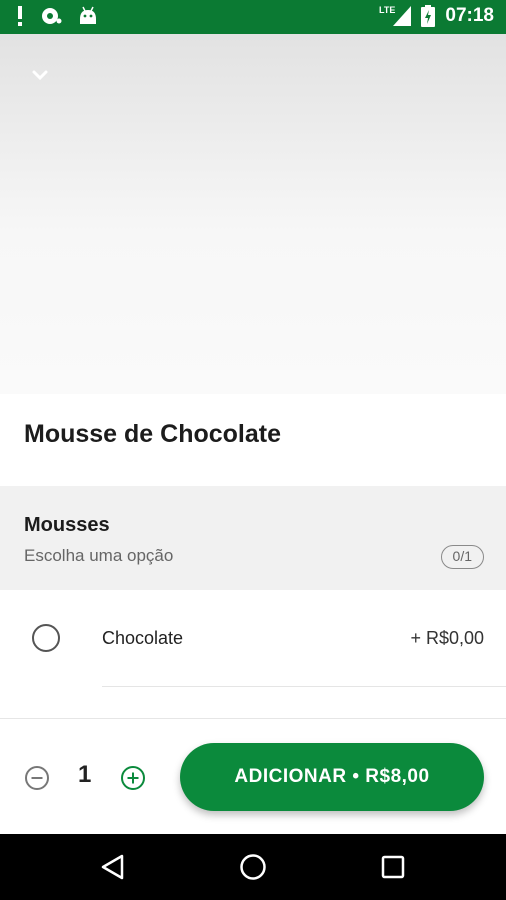 The width and height of the screenshot is (506, 900). I want to click on minus-circle-icon, so click(37, 778).